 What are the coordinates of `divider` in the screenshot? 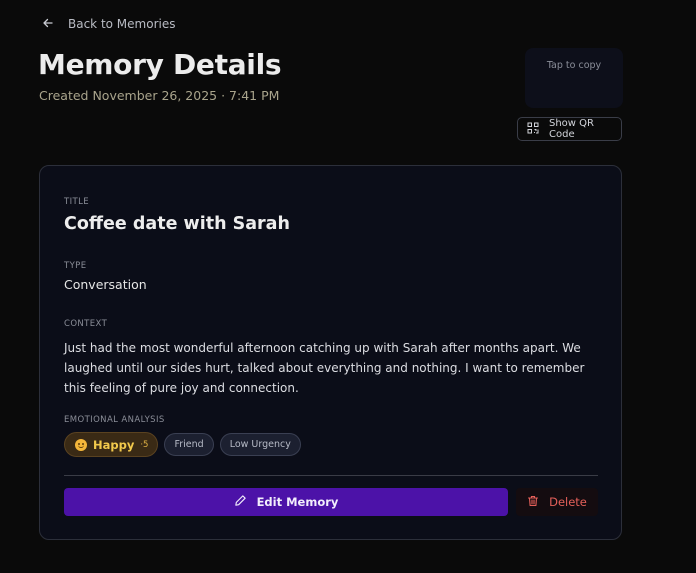 It's located at (331, 475).